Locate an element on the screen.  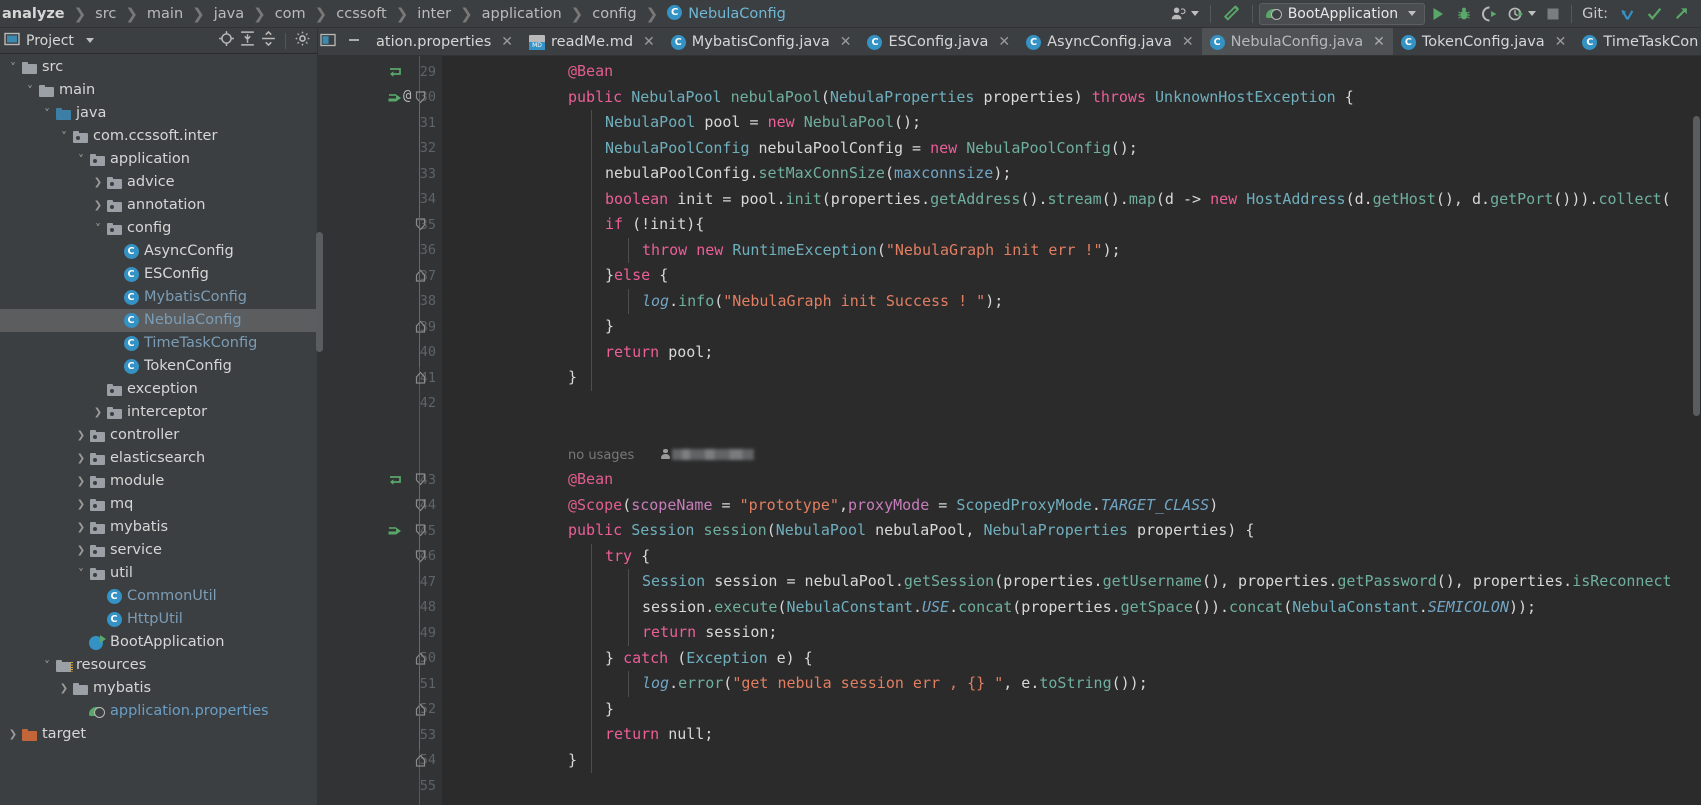
breadcrumb-item-config: config is located at coordinates (614, 14).